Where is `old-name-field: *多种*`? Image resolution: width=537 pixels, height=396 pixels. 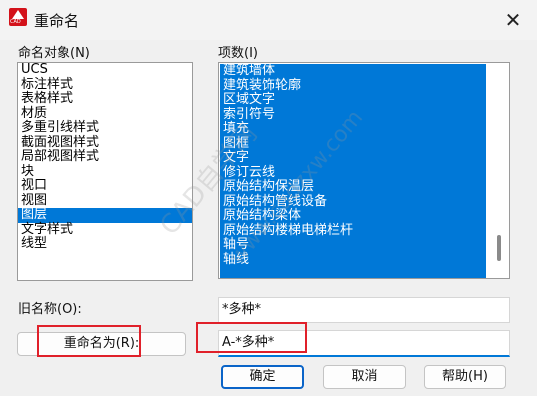 old-name-field: *多种* is located at coordinates (364, 310).